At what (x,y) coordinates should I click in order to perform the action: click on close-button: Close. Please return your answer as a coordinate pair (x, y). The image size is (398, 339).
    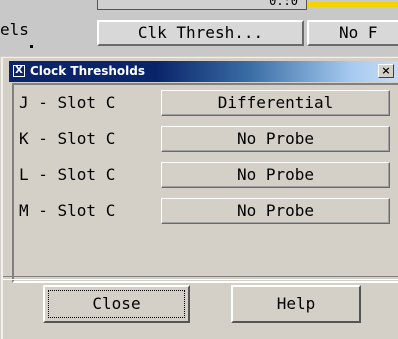
    Looking at the image, I should click on (116, 304).